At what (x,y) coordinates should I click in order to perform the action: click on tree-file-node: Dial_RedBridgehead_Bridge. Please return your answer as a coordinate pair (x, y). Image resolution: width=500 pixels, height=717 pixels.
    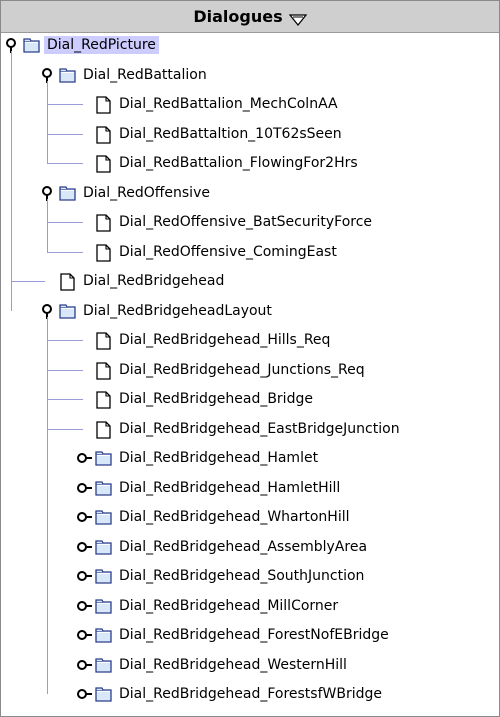
    Looking at the image, I should click on (196, 399).